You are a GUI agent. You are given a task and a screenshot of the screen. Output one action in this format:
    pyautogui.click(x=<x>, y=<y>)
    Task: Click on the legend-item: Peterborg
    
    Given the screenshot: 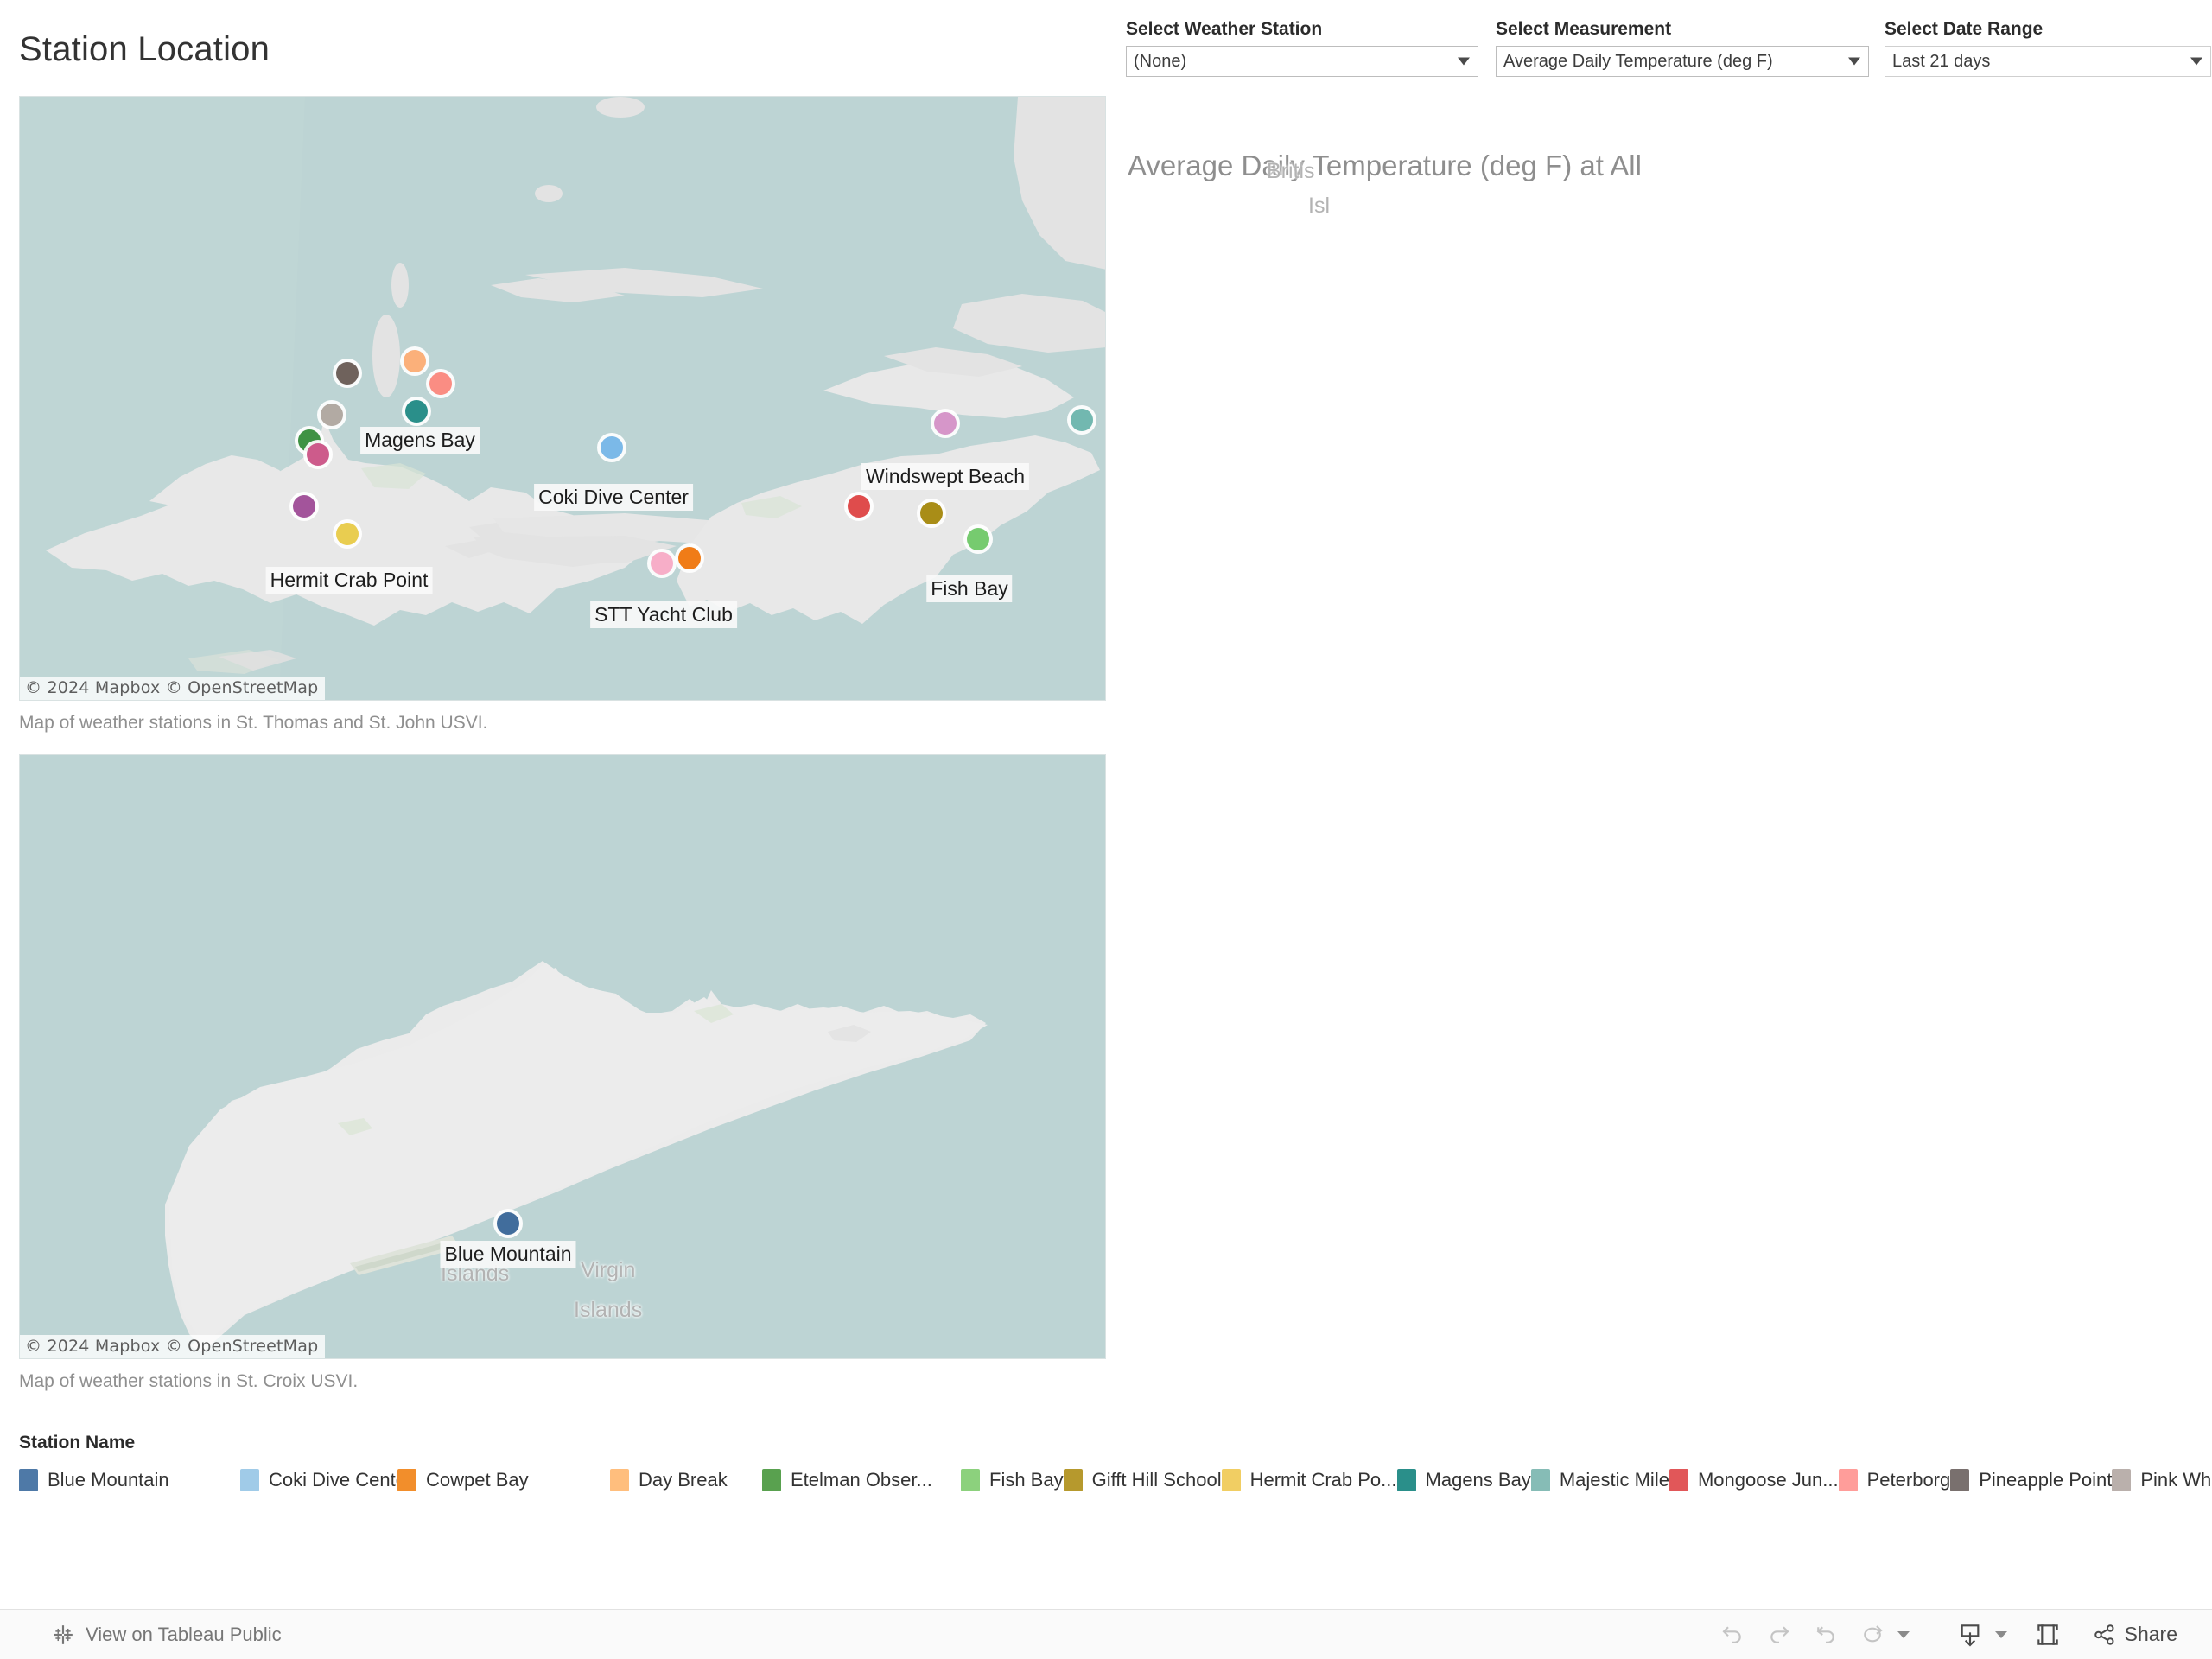 What is the action you would take?
    pyautogui.click(x=1894, y=1479)
    